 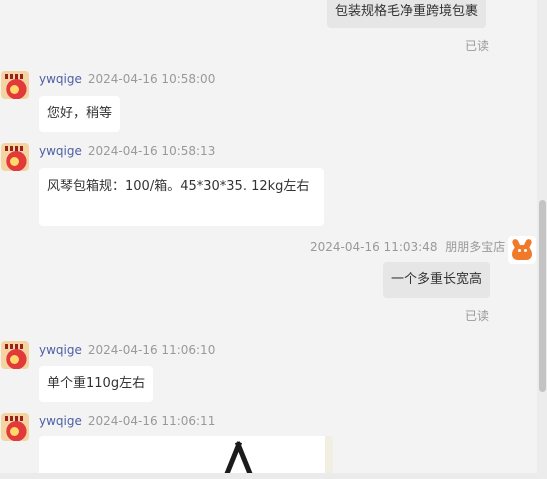 I want to click on message-time: 2024-04-16 11:06:10, so click(x=151, y=350).